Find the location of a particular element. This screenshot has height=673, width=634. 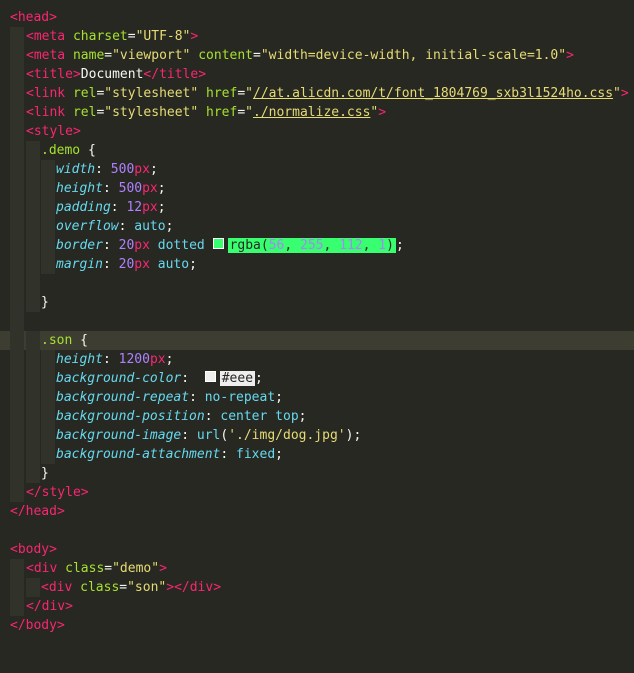

code-text: height: 500px; is located at coordinates (111, 188).